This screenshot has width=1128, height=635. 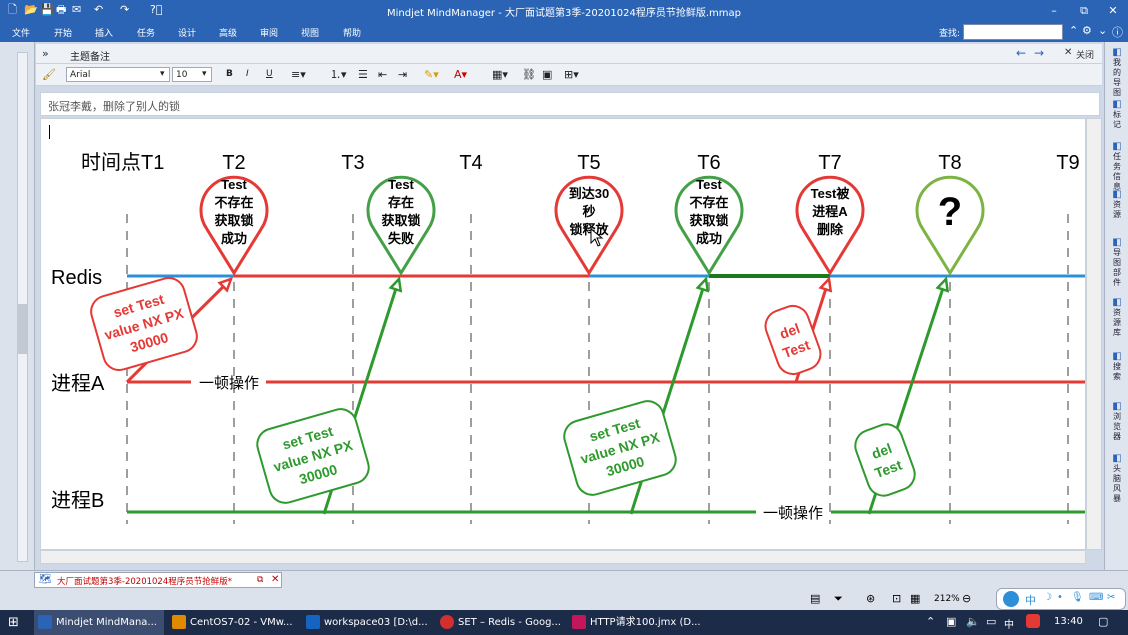 What do you see at coordinates (1013, 32) in the screenshot?
I see `search-input` at bounding box center [1013, 32].